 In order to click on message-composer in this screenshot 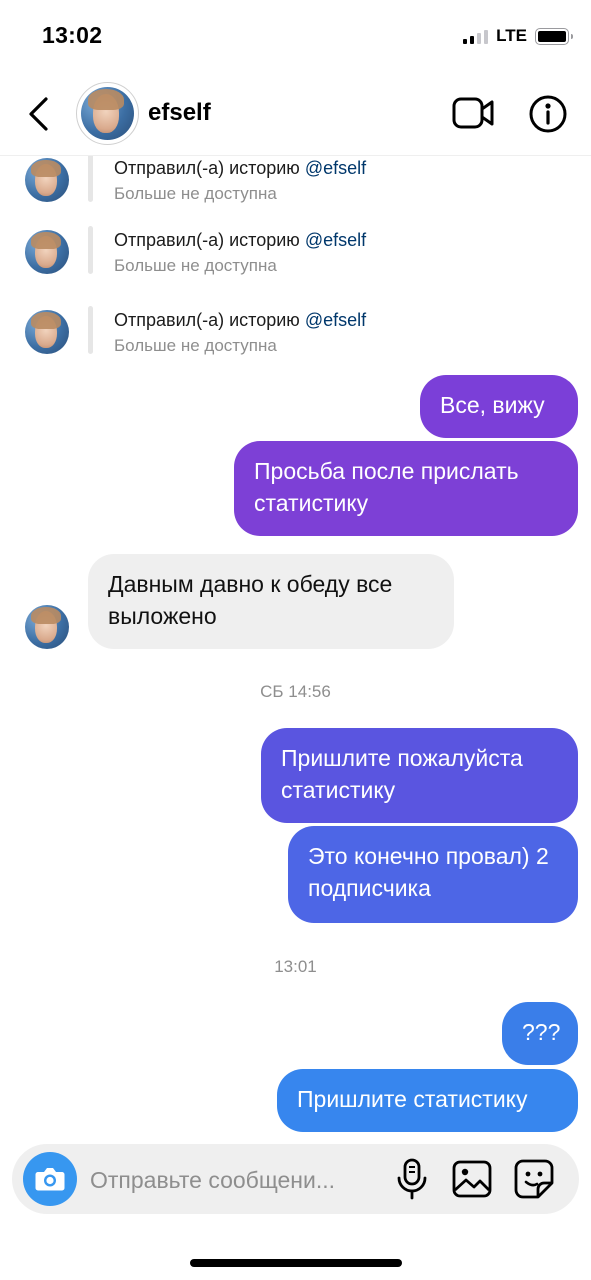, I will do `click(295, 1179)`.